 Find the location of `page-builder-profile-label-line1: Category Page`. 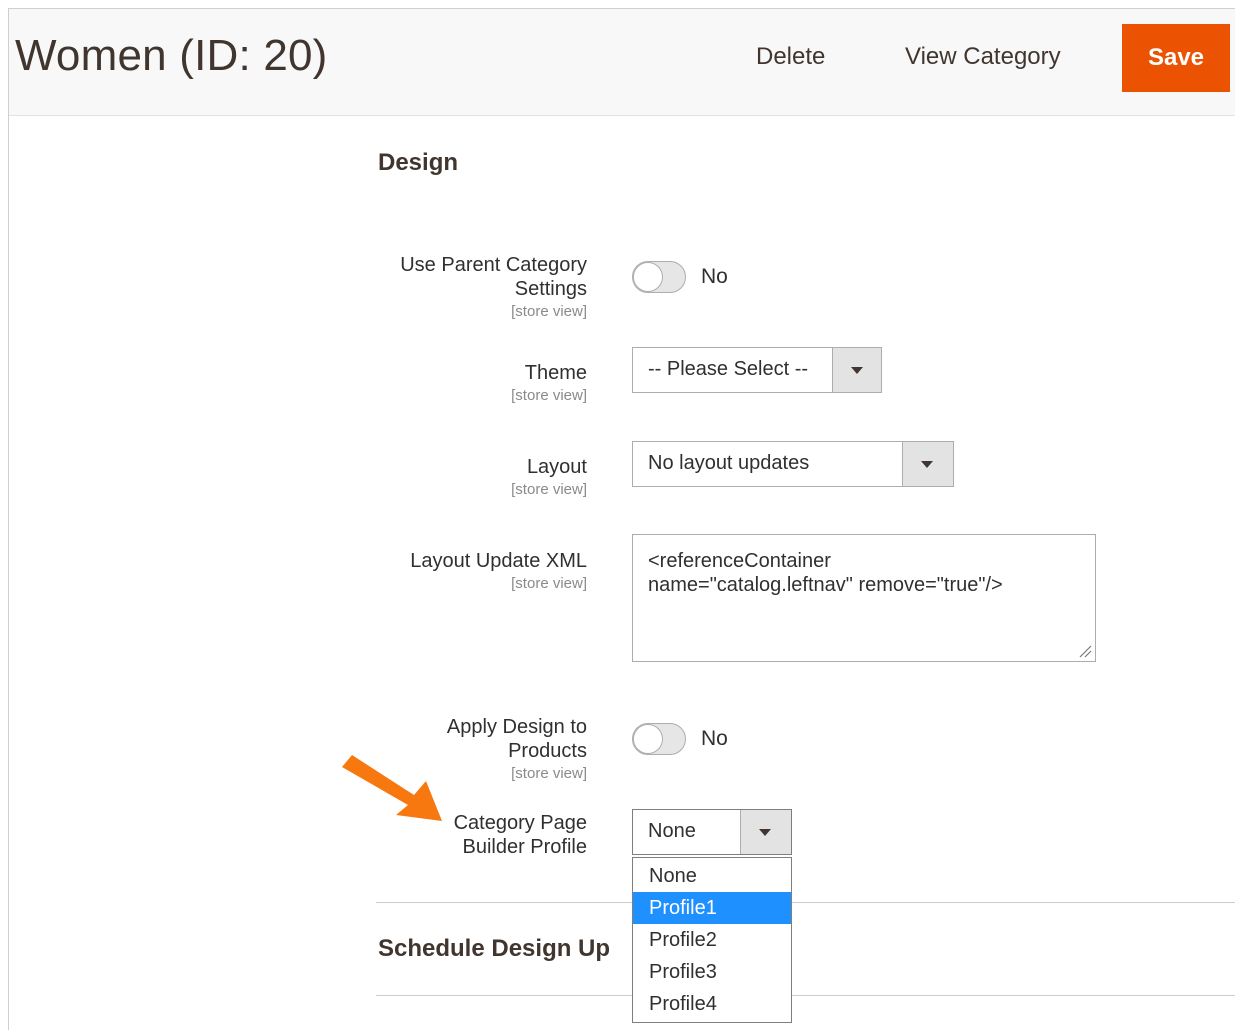

page-builder-profile-label-line1: Category Page is located at coordinates (520, 823).